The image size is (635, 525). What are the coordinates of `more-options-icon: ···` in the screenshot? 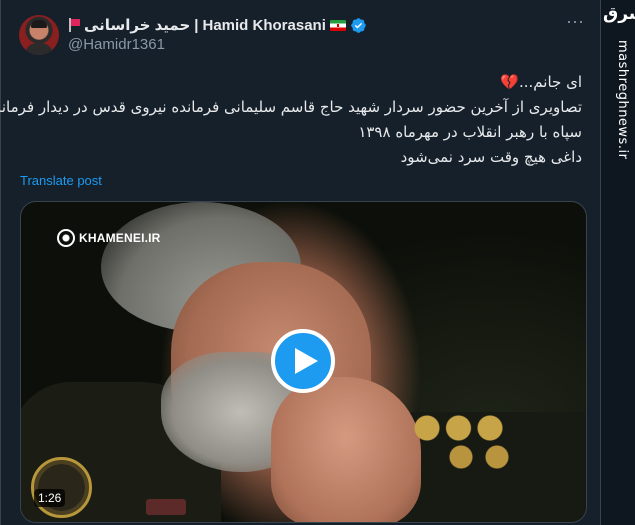 It's located at (575, 24).